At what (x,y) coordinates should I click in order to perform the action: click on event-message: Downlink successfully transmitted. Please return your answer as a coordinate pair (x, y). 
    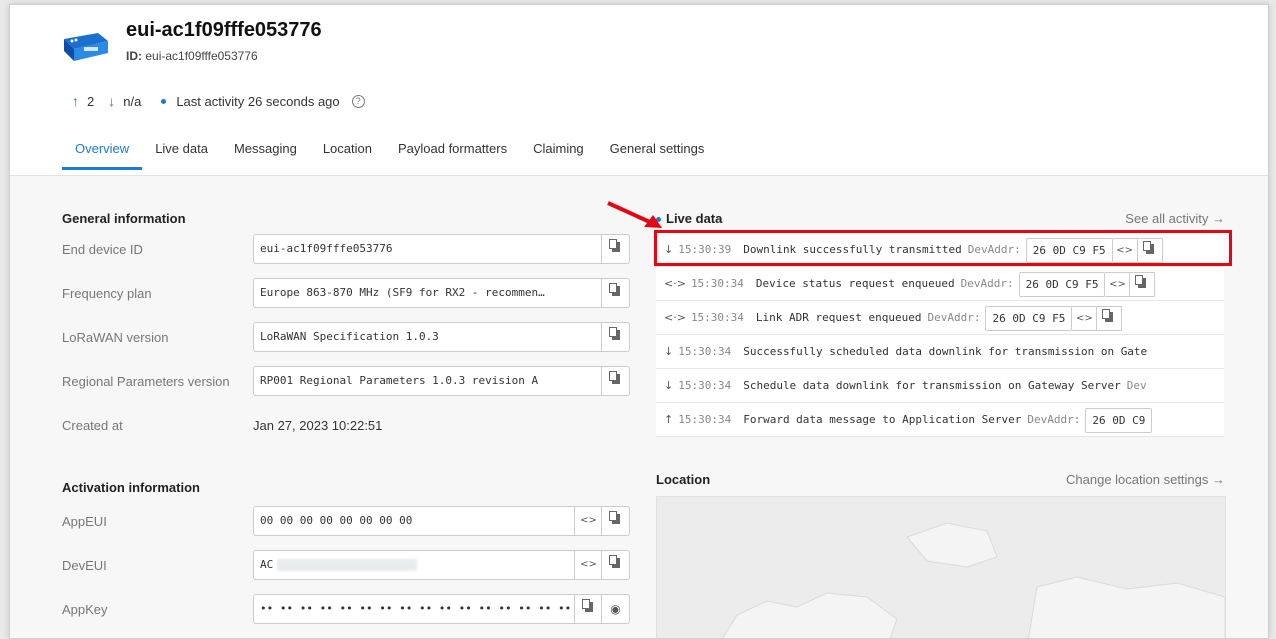
    Looking at the image, I should click on (852, 249).